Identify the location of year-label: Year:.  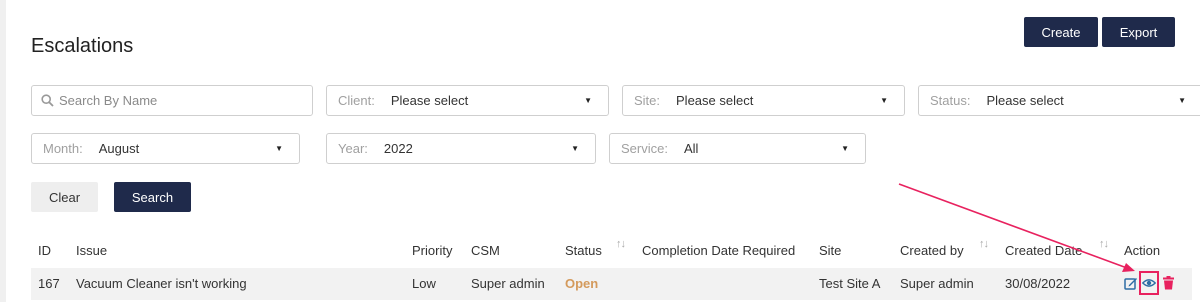
(353, 148).